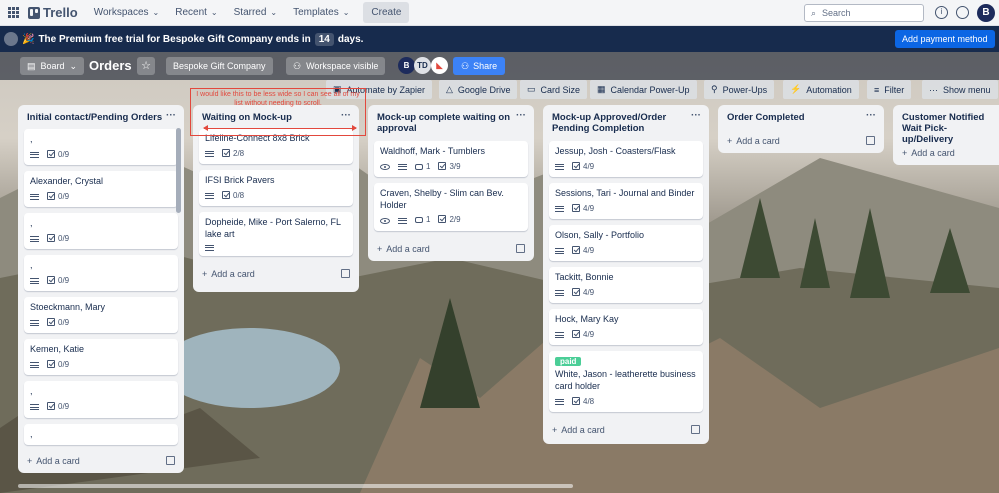  I want to click on nav-recent: Recent ⌄, so click(196, 12).